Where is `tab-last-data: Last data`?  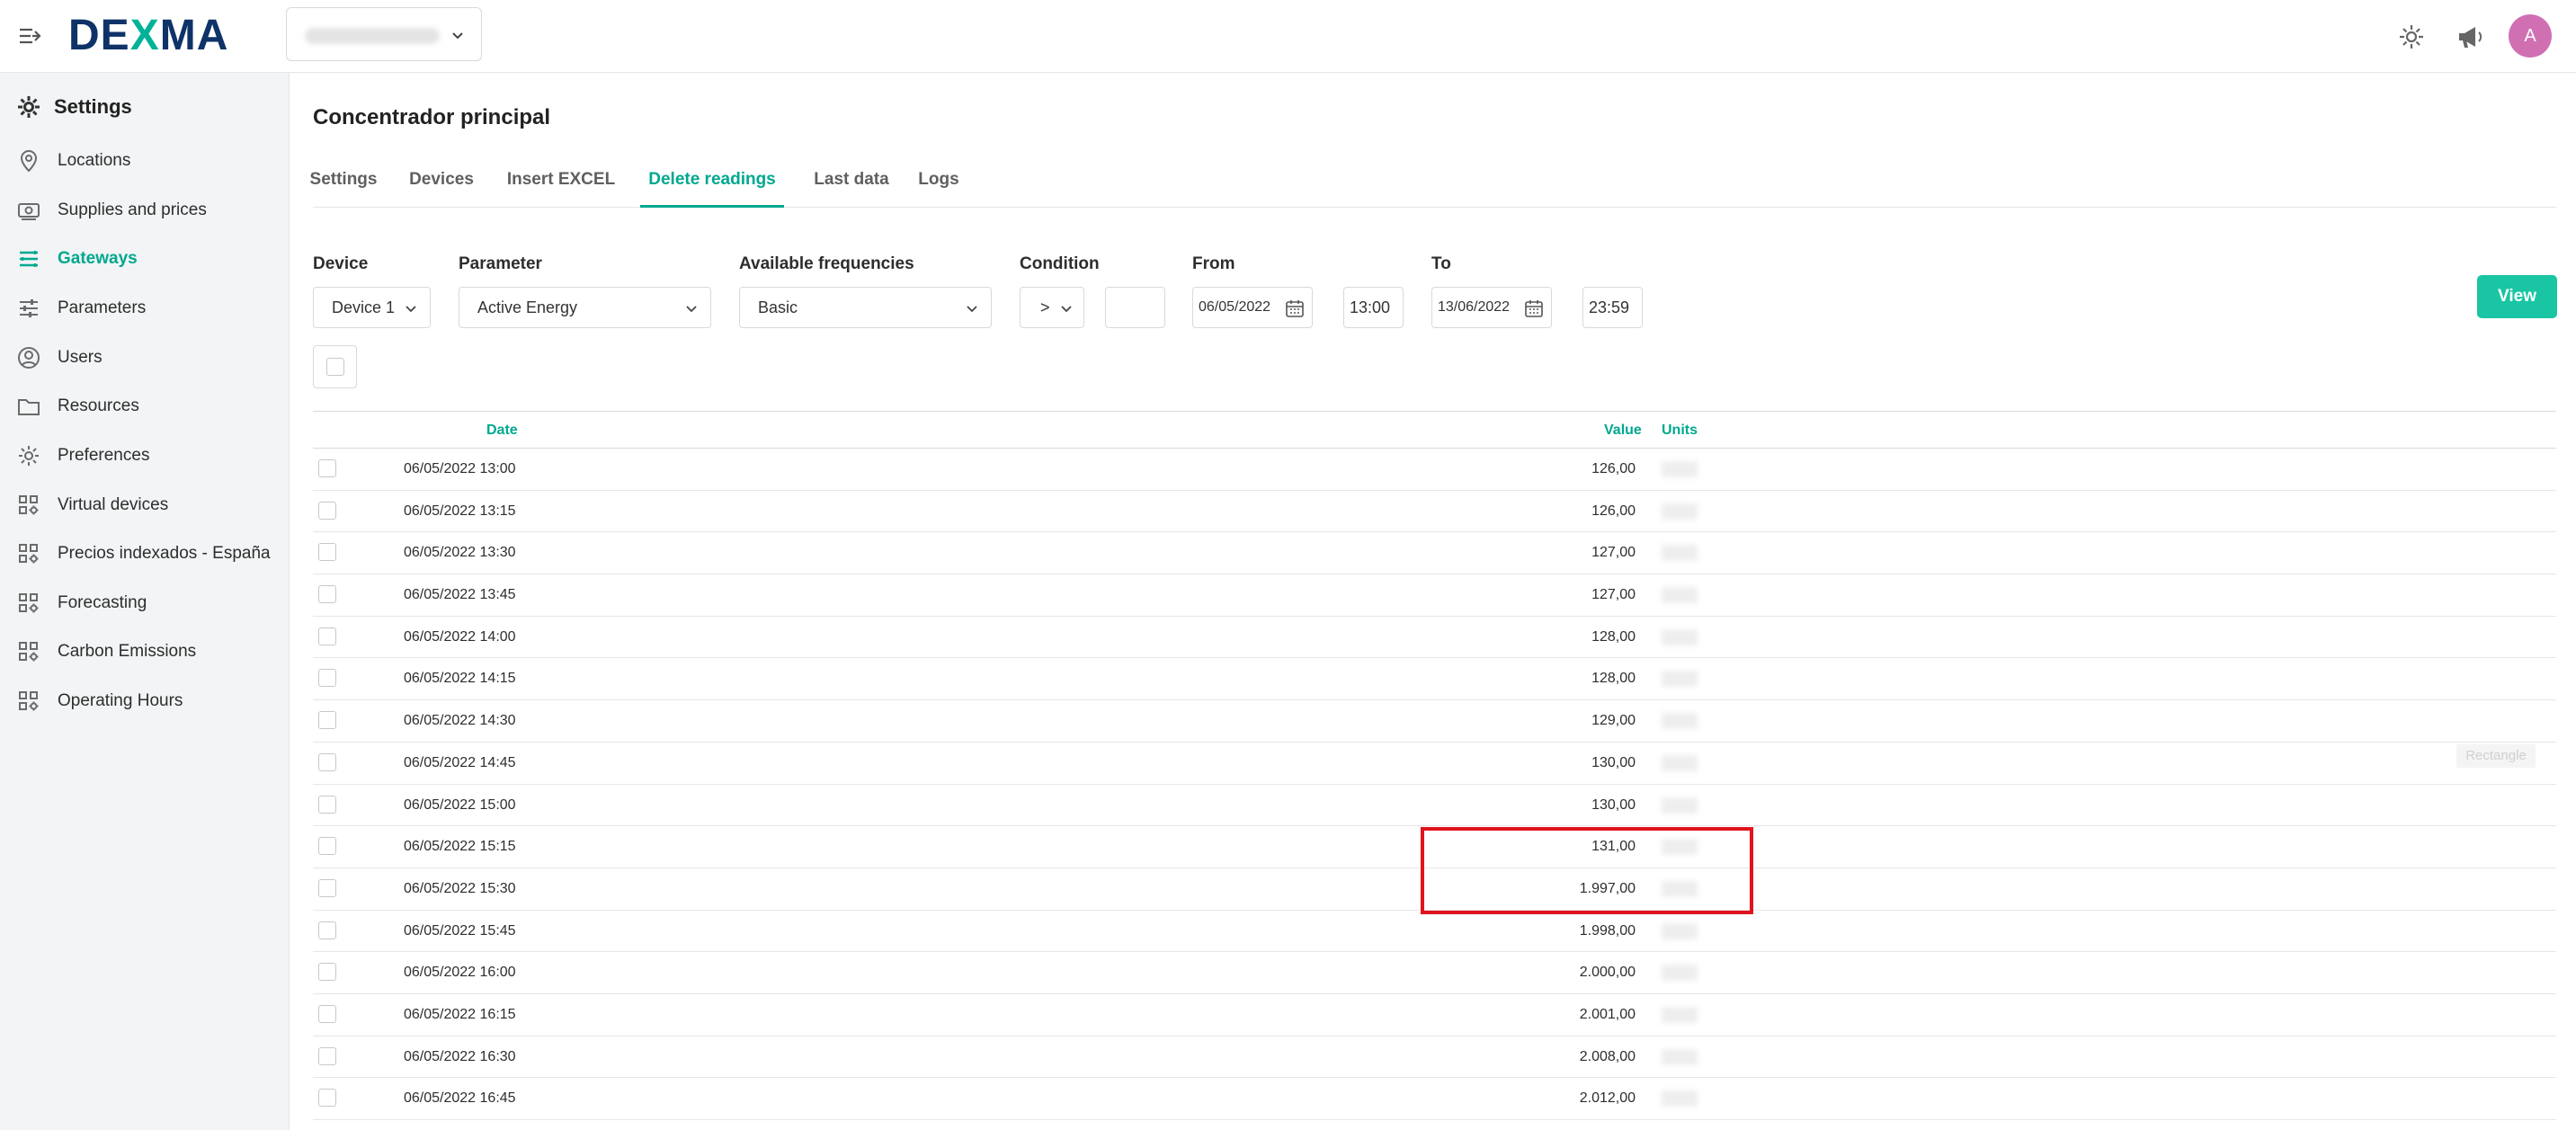 tab-last-data: Last data is located at coordinates (852, 187).